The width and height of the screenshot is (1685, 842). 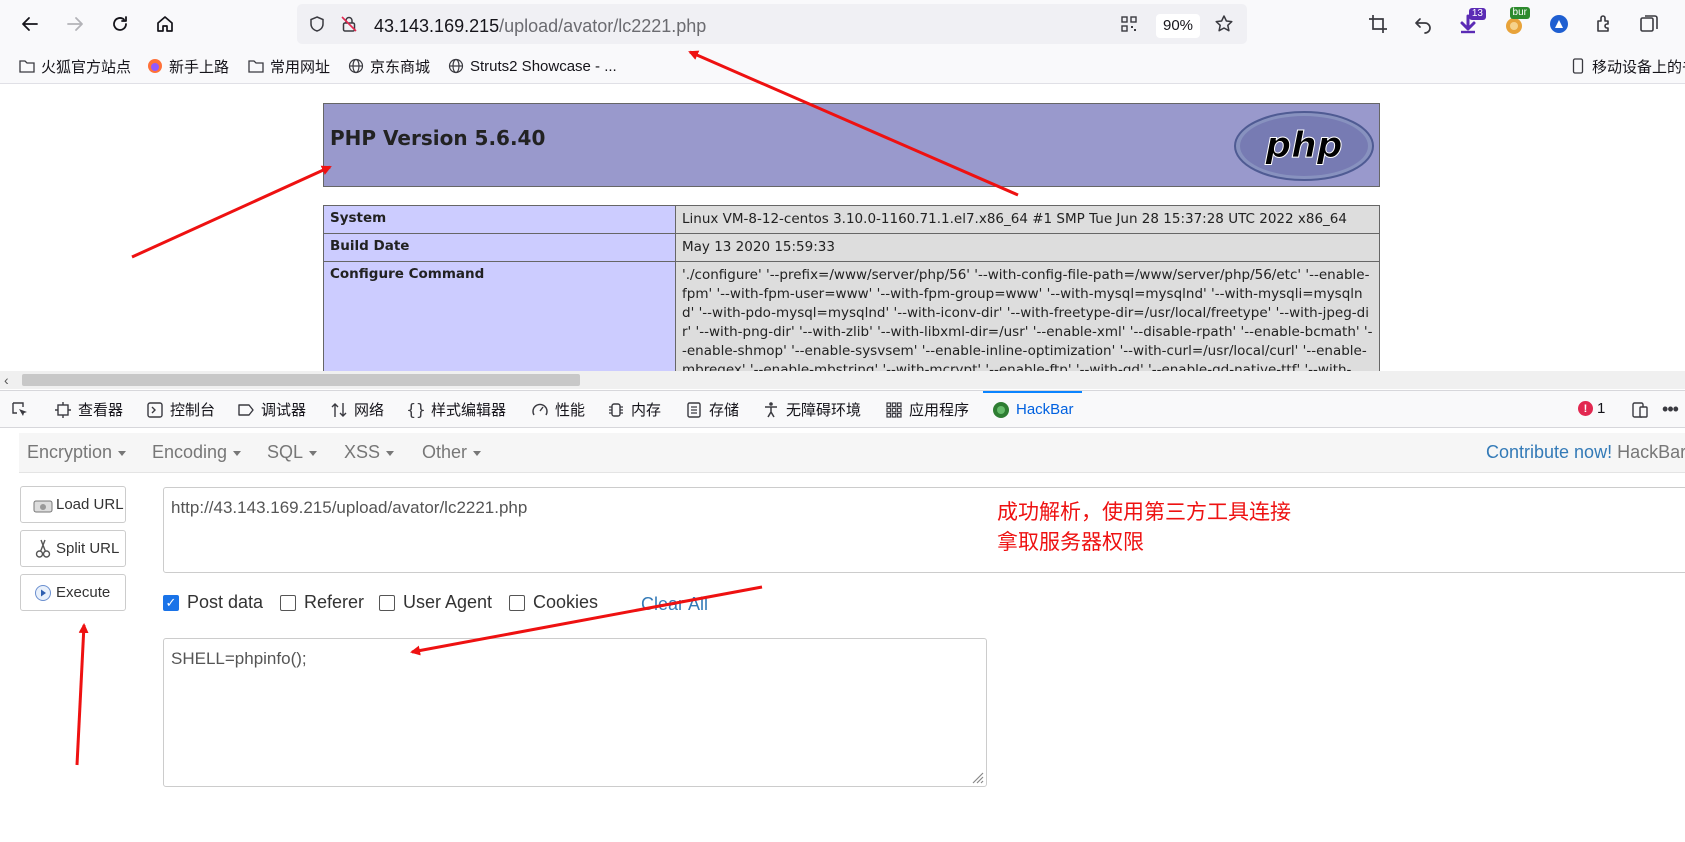 What do you see at coordinates (771, 410) in the screenshot?
I see `accessibility-icon` at bounding box center [771, 410].